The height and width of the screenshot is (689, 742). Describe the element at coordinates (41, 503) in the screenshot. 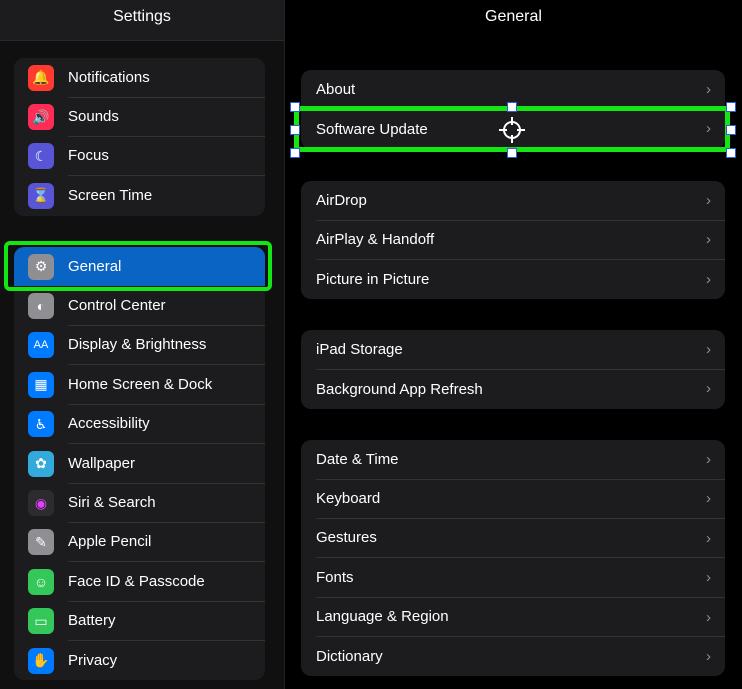

I see `siri-icon: ◉` at that location.